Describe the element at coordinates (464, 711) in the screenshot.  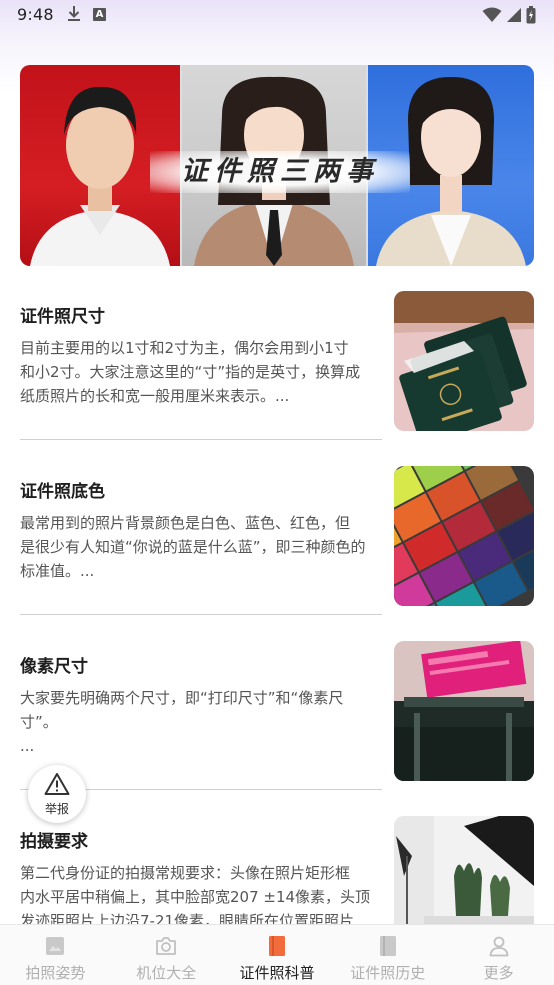
I see `printer-thumbnail` at that location.